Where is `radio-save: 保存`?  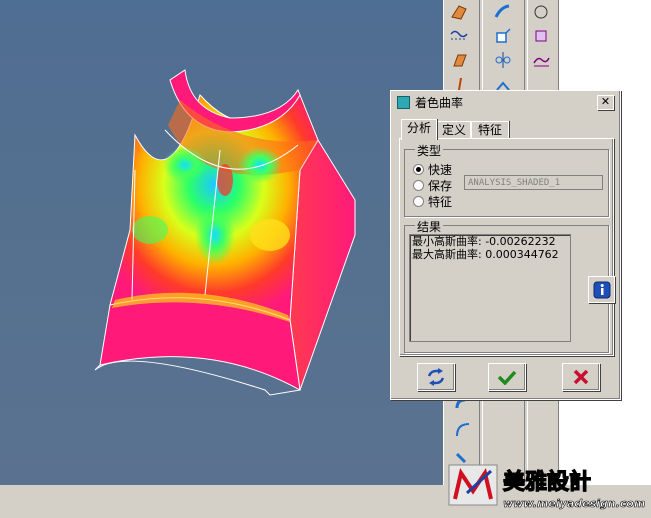
radio-save: 保存 is located at coordinates (432, 185).